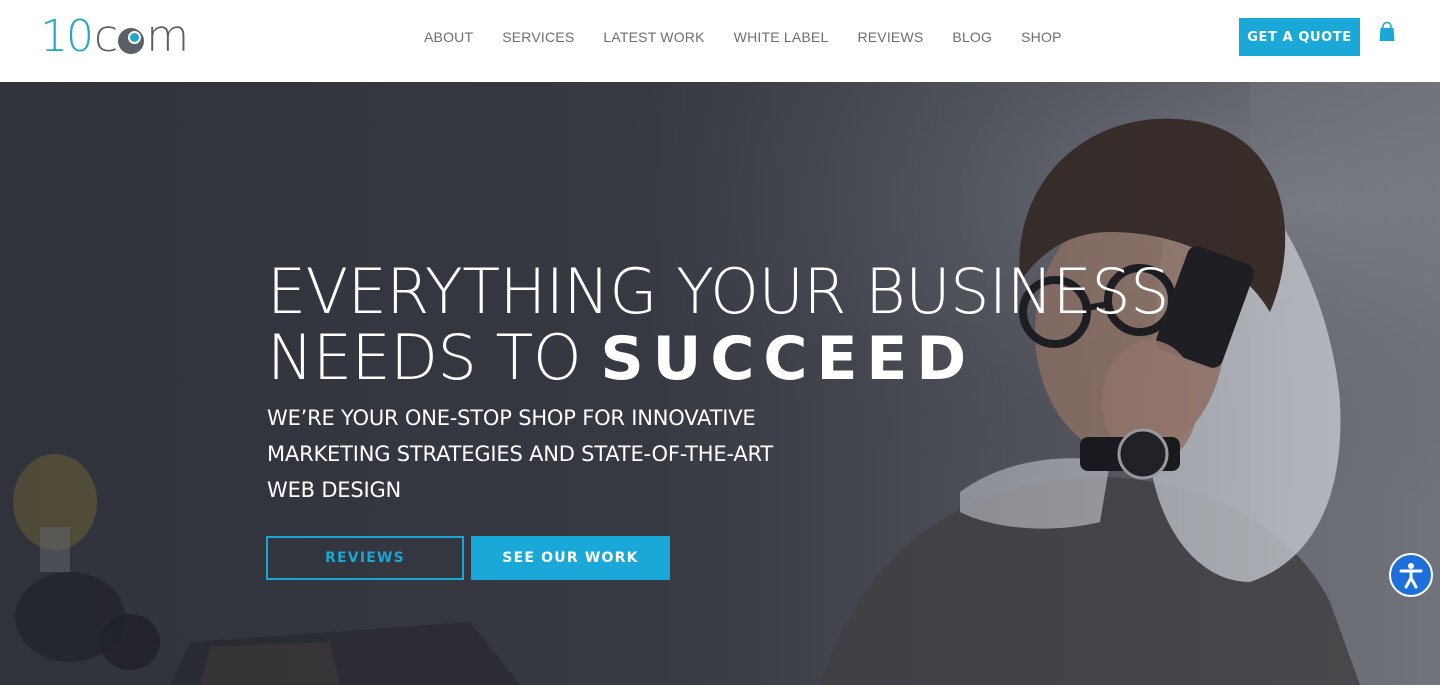 Image resolution: width=1440 pixels, height=685 pixels. I want to click on nav-item-reviews: REVIEWS, so click(890, 37).